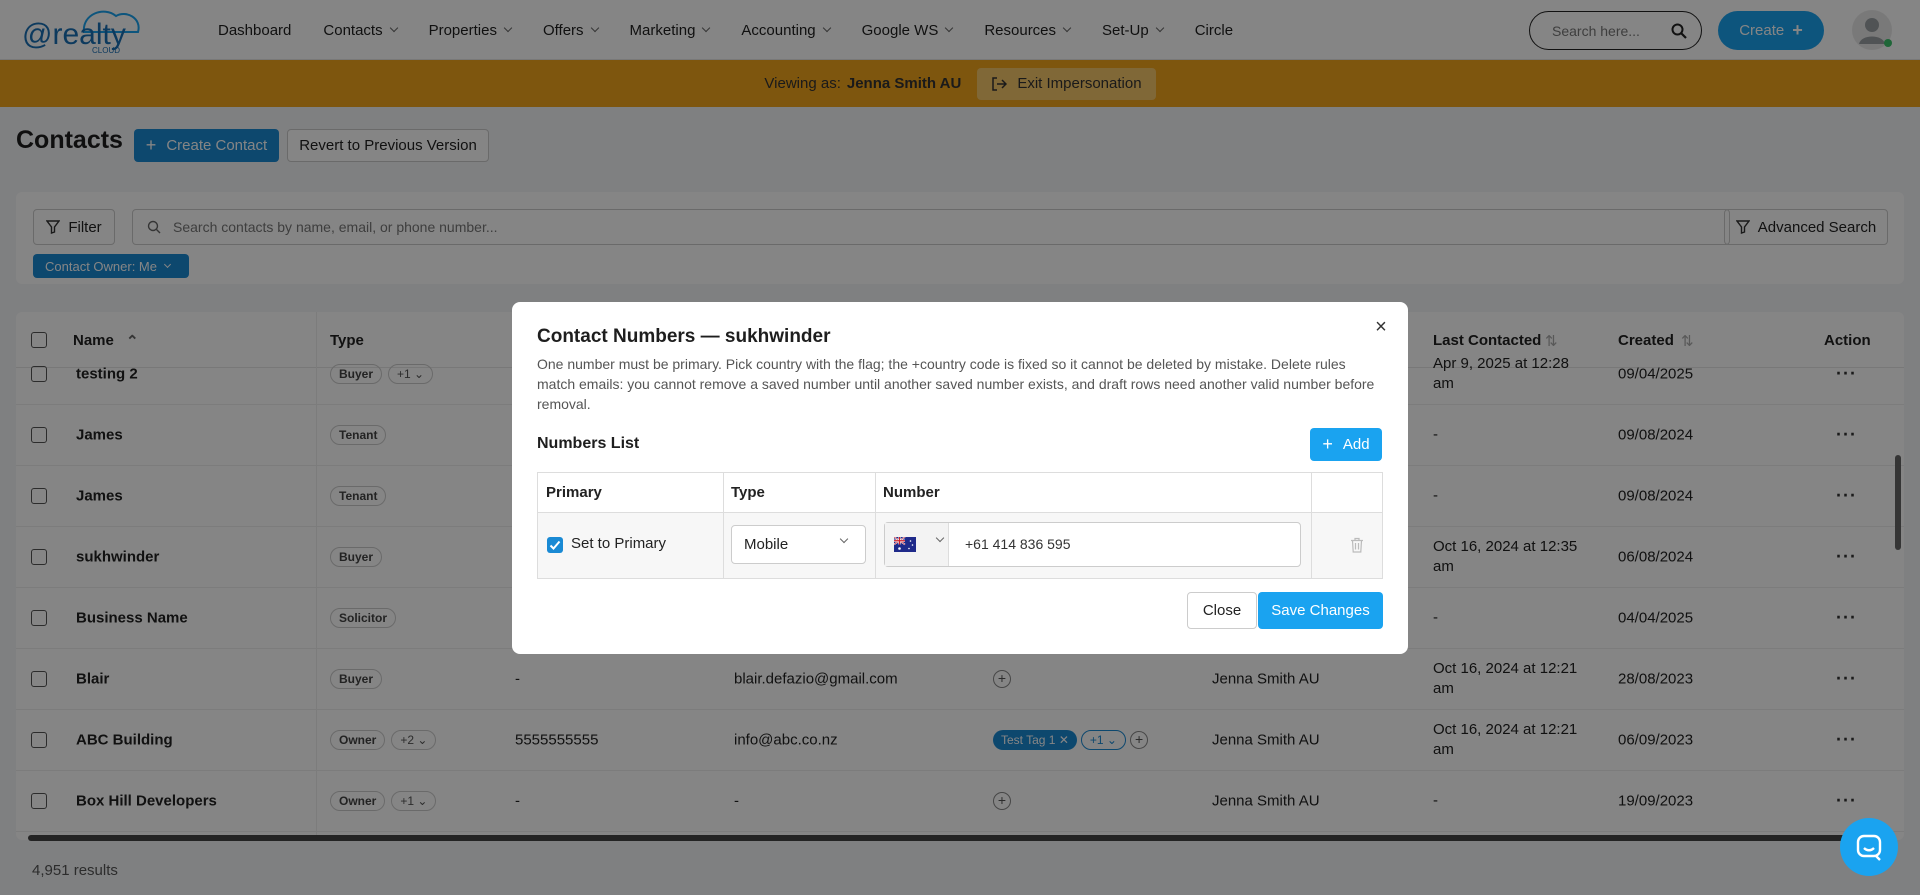 This screenshot has height=895, width=1920. Describe the element at coordinates (798, 544) in the screenshot. I see `number-type-select: Mobile` at that location.